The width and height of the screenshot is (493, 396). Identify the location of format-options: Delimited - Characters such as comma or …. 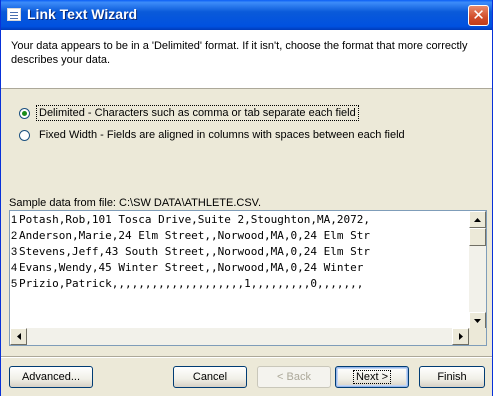
(249, 126).